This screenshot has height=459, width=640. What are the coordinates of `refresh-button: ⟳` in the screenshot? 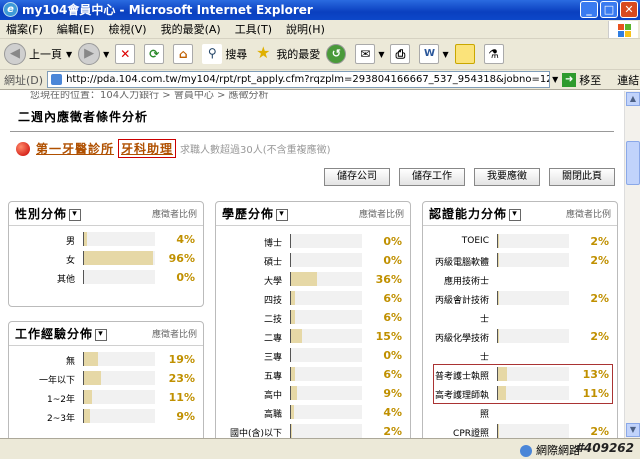 It's located at (155, 54).